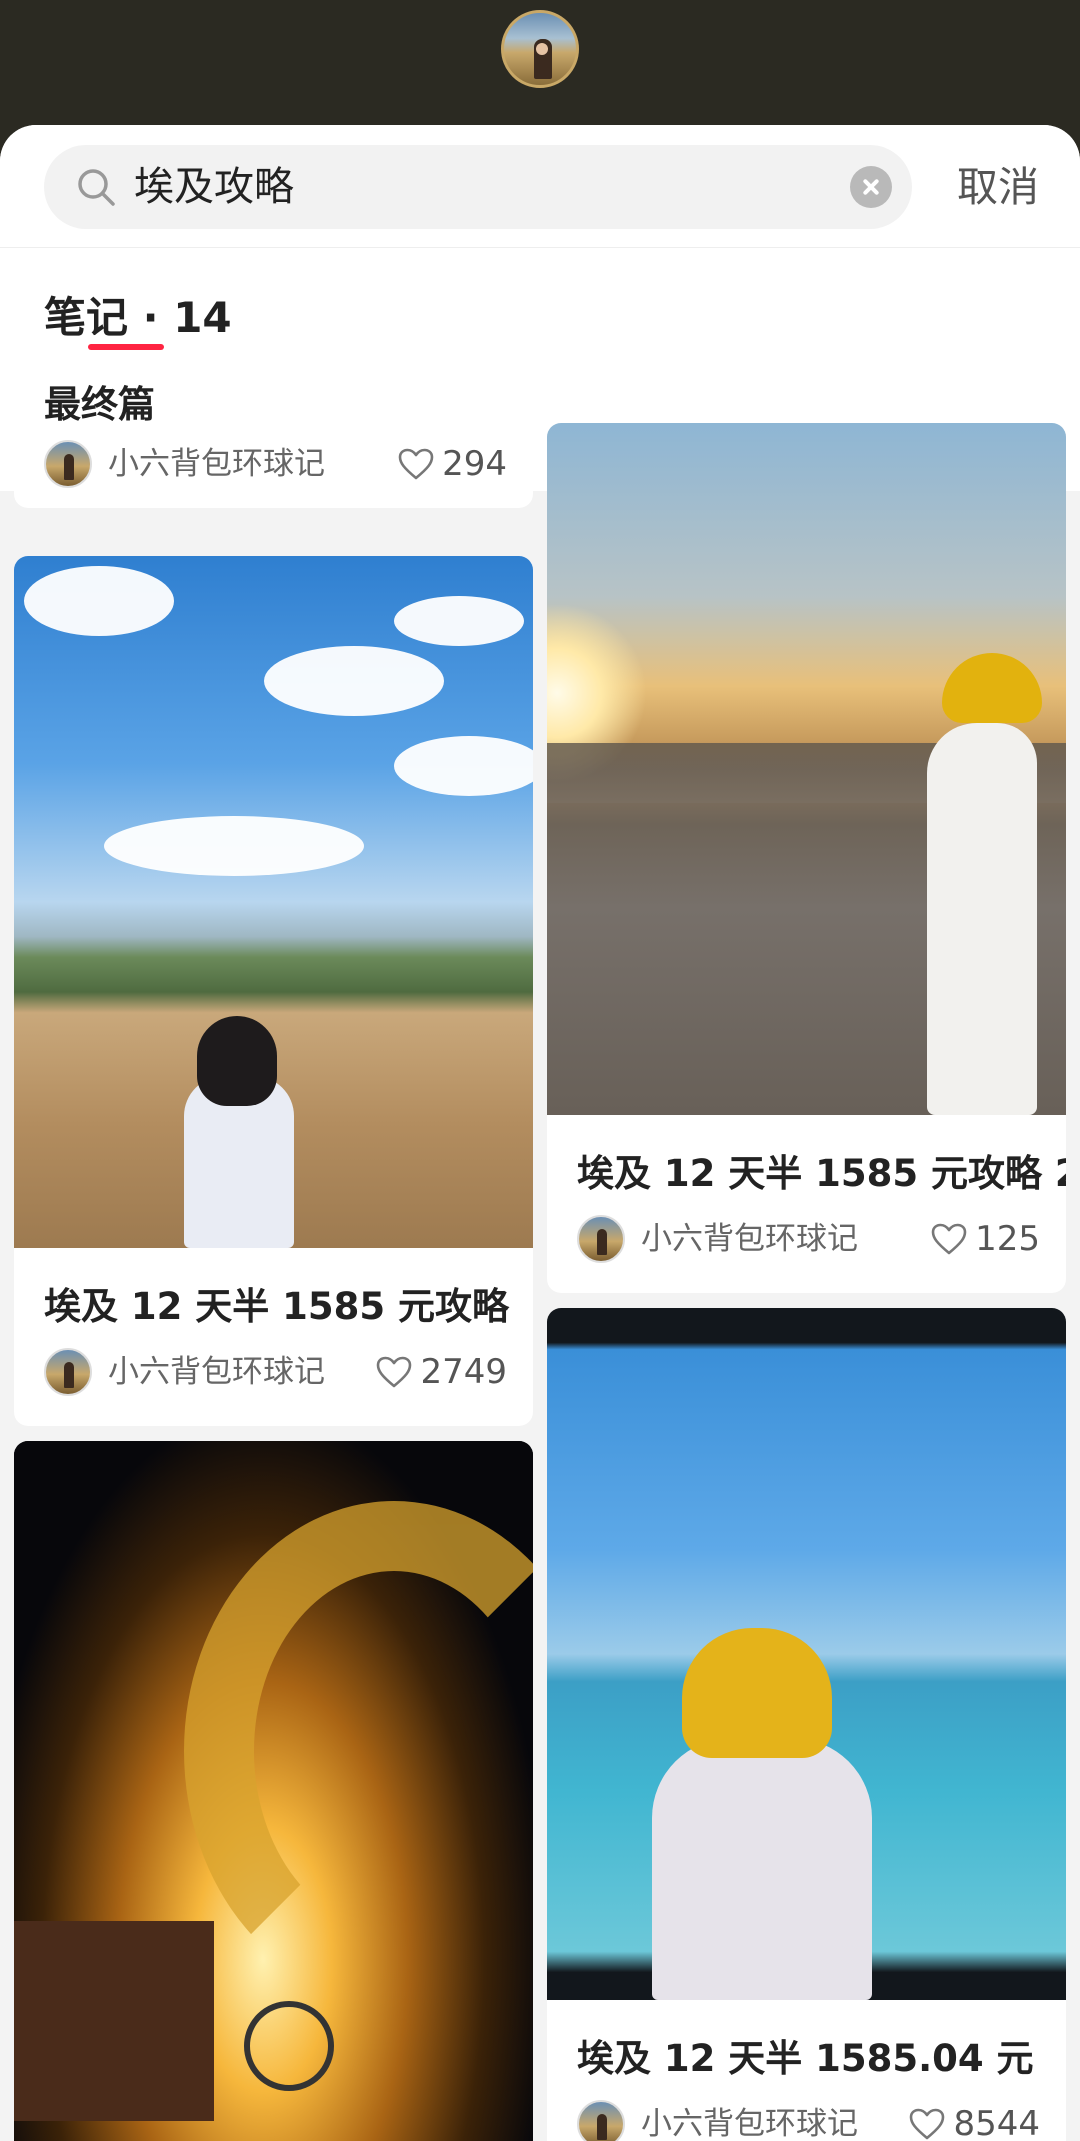  Describe the element at coordinates (99, 404) in the screenshot. I see `note-title: 最终篇` at that location.